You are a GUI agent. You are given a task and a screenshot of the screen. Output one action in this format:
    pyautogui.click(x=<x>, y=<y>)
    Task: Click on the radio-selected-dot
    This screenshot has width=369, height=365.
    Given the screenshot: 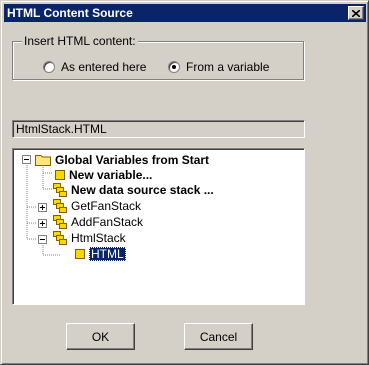 What is the action you would take?
    pyautogui.click(x=174, y=67)
    